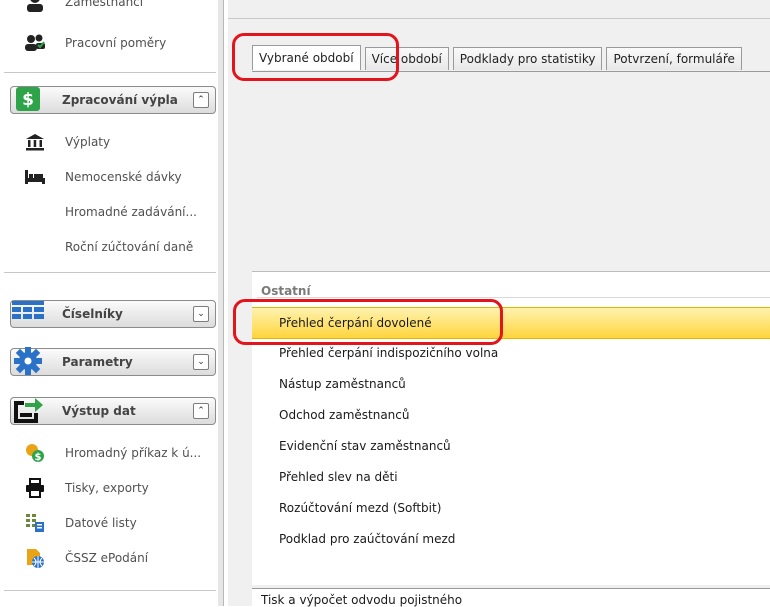 The image size is (770, 607). What do you see at coordinates (286, 291) in the screenshot?
I see `list-section-header: Ostatní` at bounding box center [286, 291].